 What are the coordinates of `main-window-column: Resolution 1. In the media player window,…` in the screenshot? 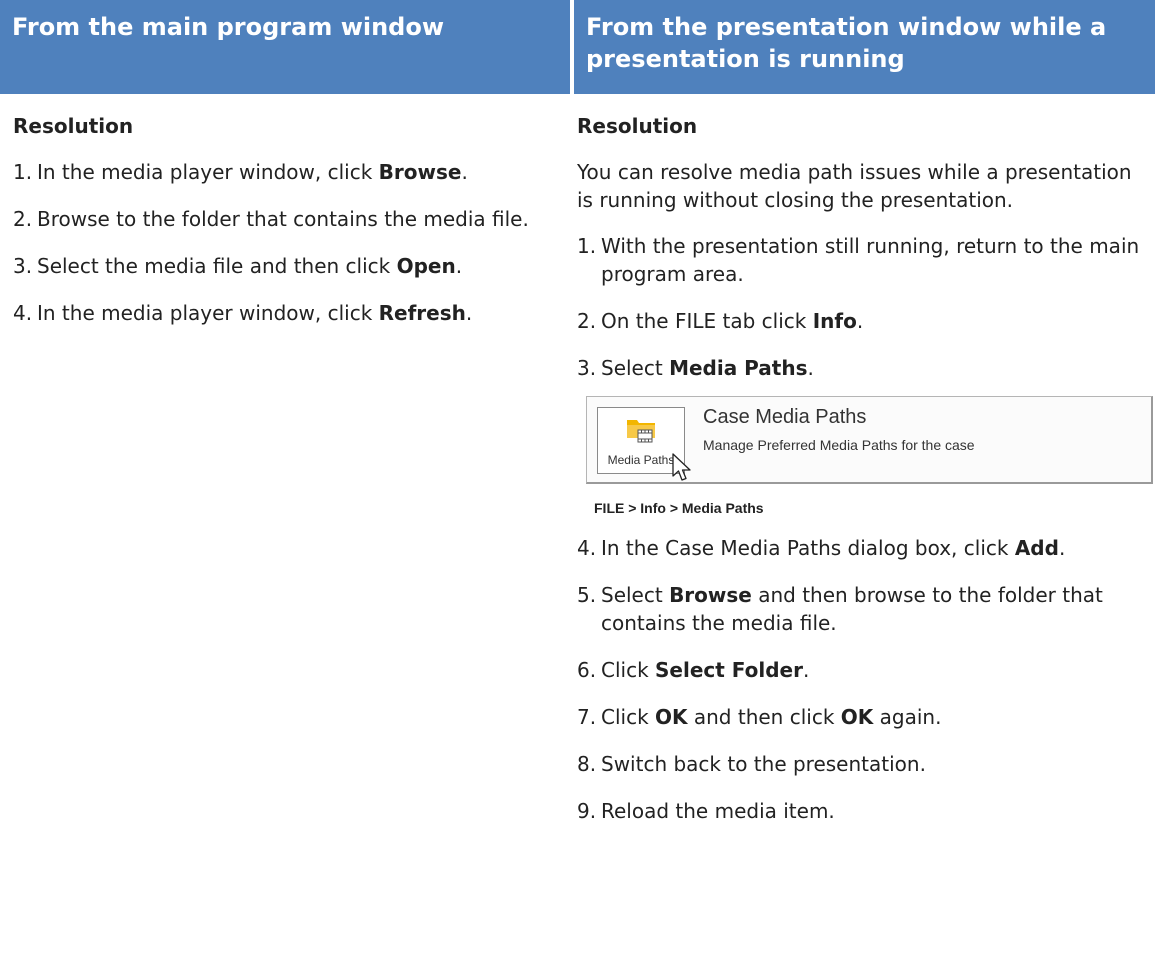 It's located at (288, 229).